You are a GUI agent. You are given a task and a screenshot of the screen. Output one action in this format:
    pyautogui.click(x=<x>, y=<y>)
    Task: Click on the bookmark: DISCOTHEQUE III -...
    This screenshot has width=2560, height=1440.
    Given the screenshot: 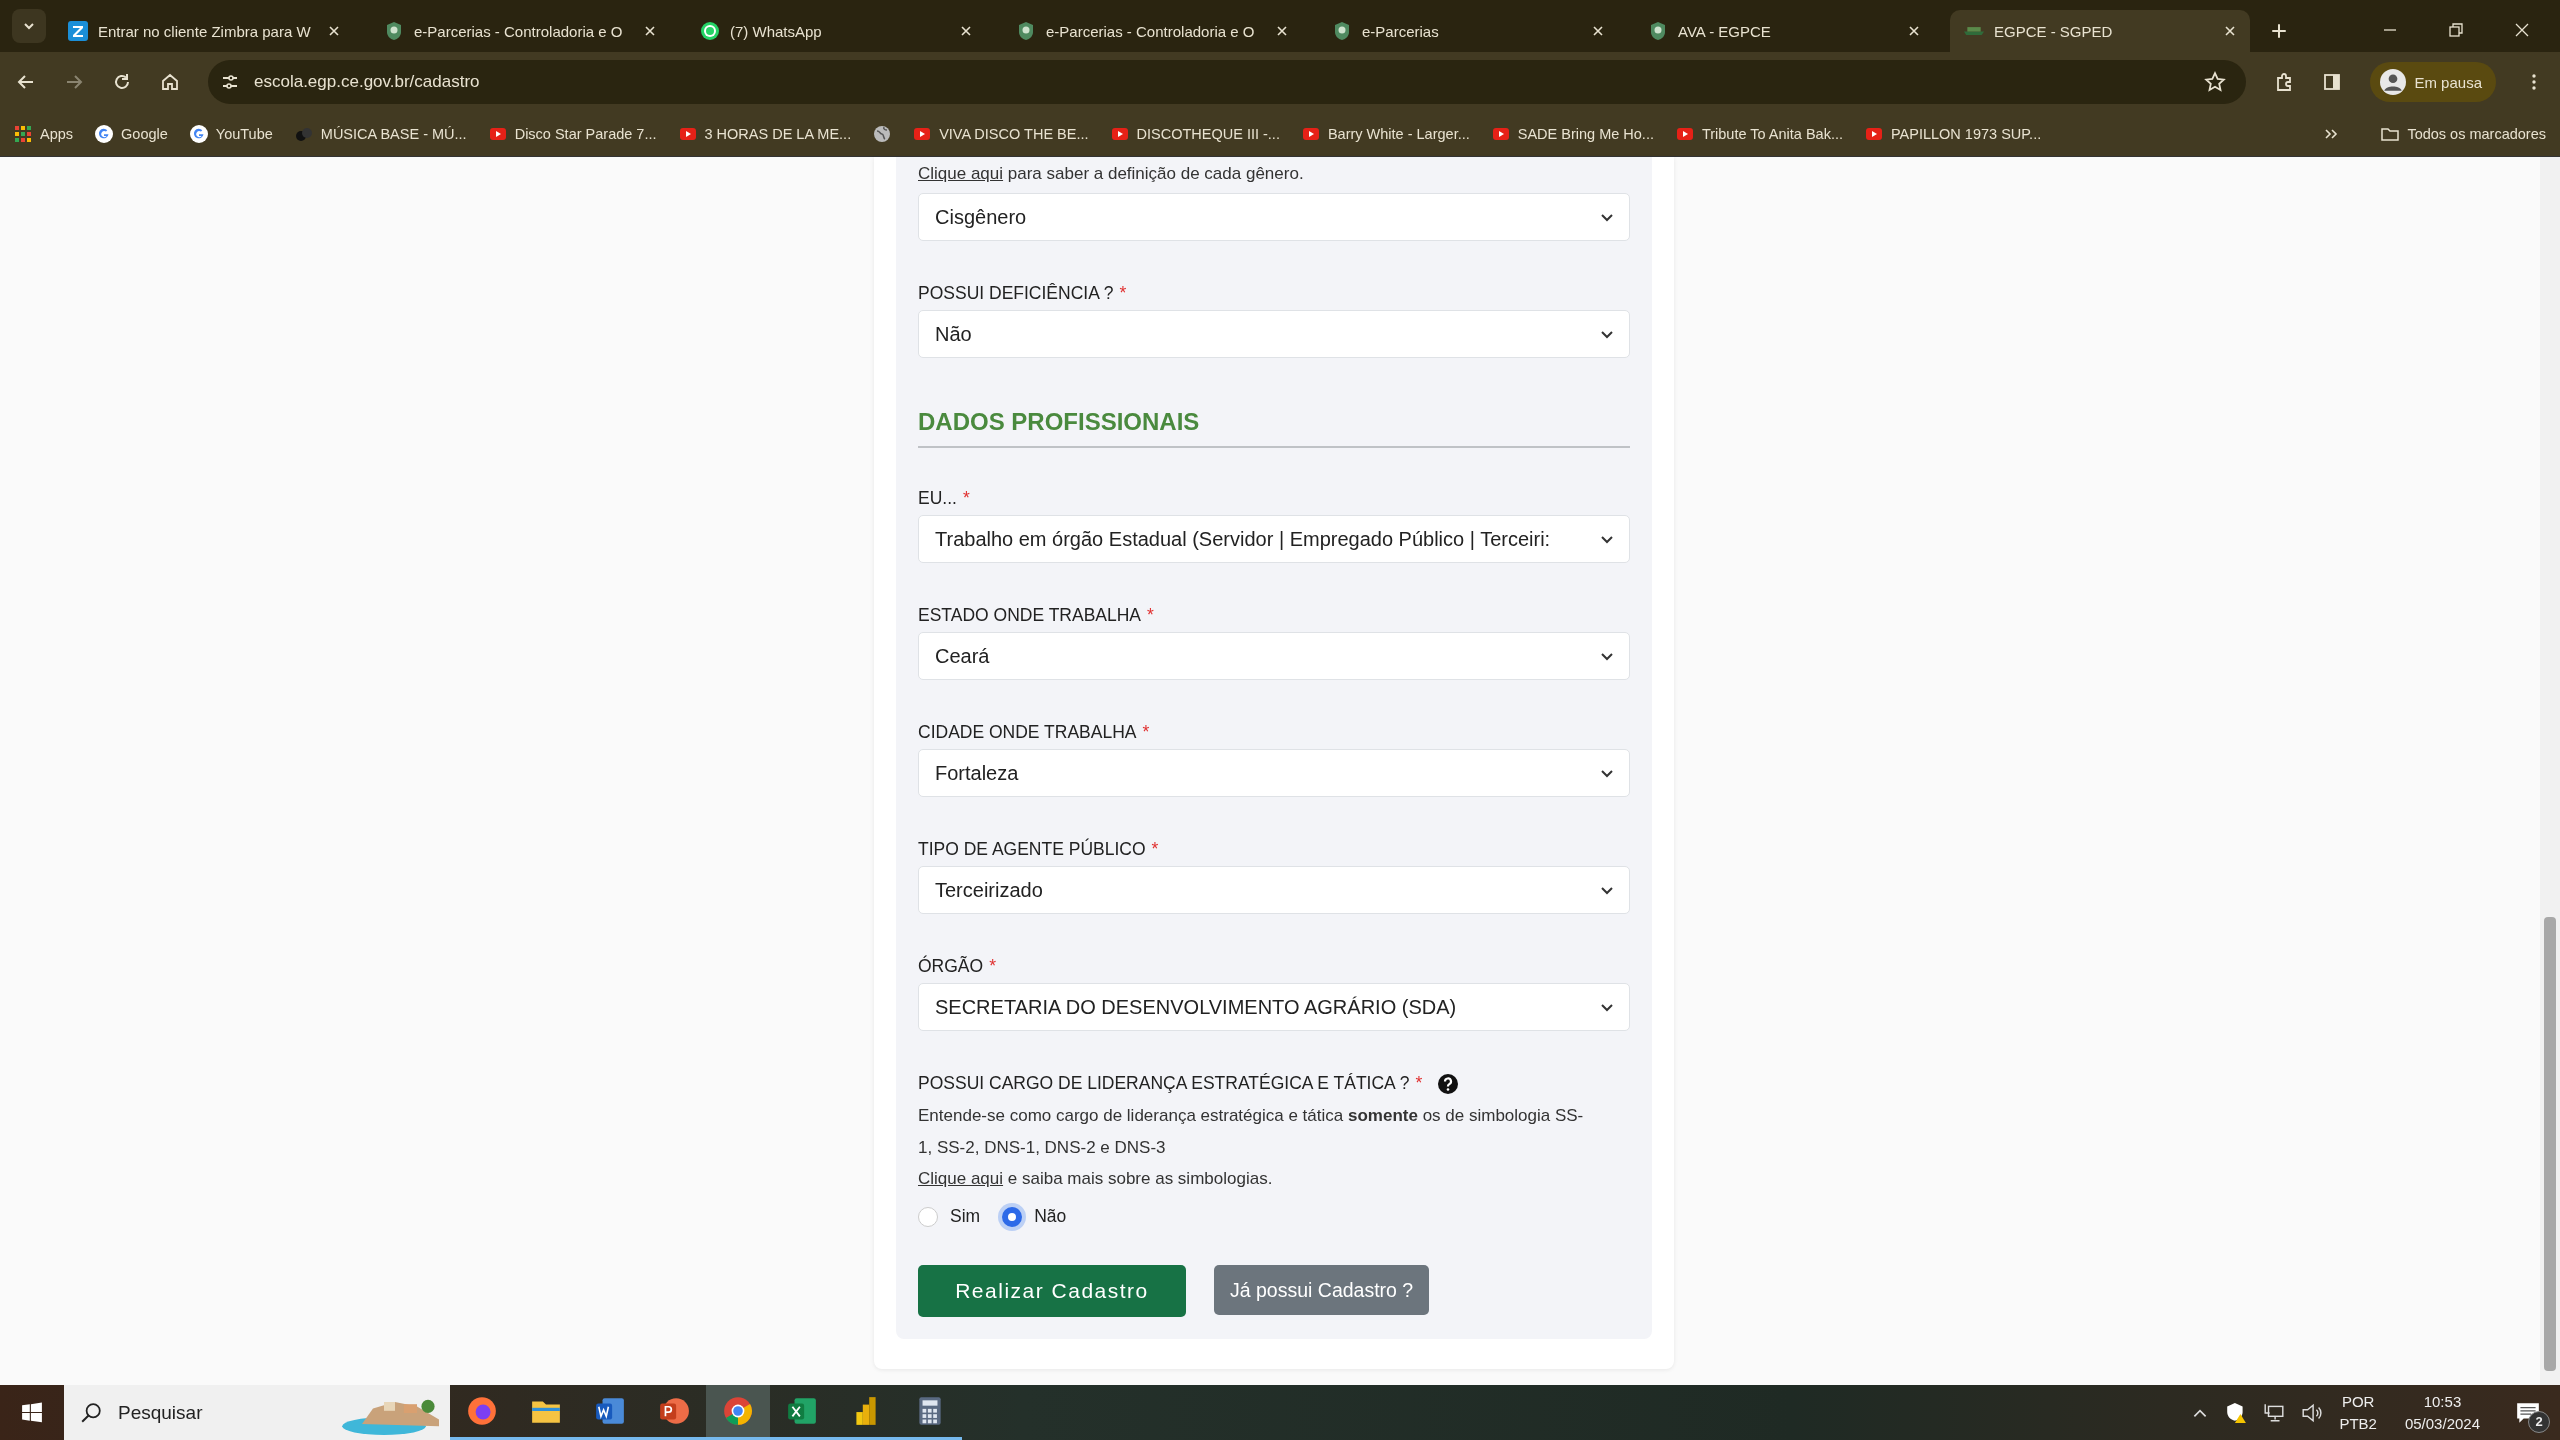 What is the action you would take?
    pyautogui.click(x=1195, y=134)
    